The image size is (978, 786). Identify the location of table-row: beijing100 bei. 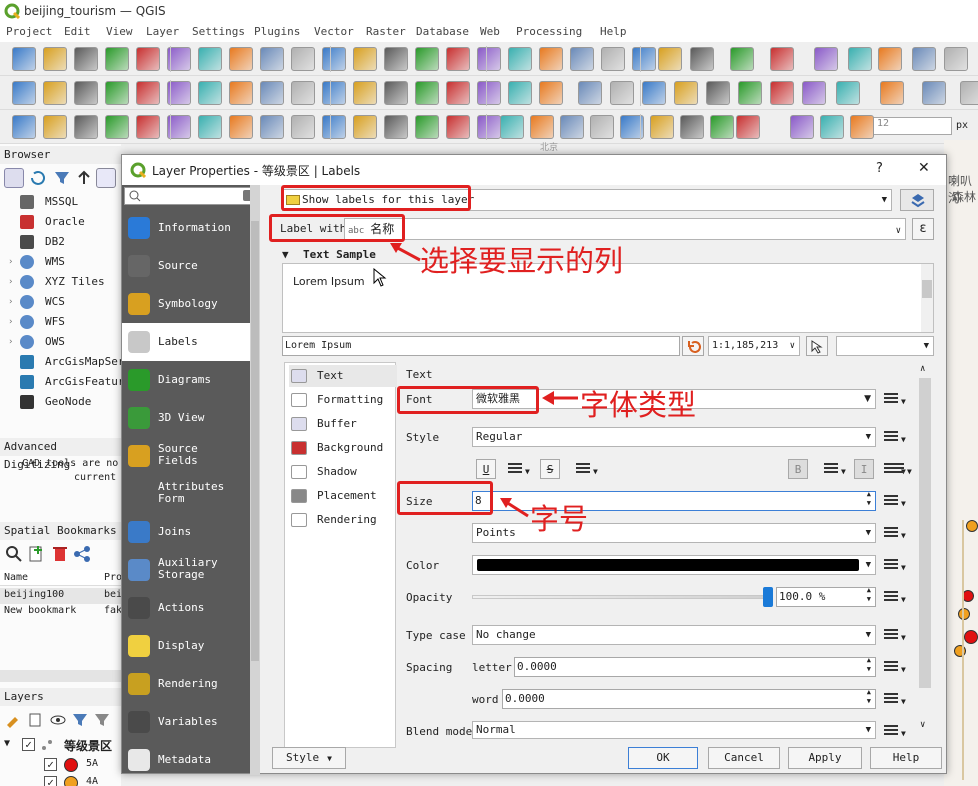
(61, 596).